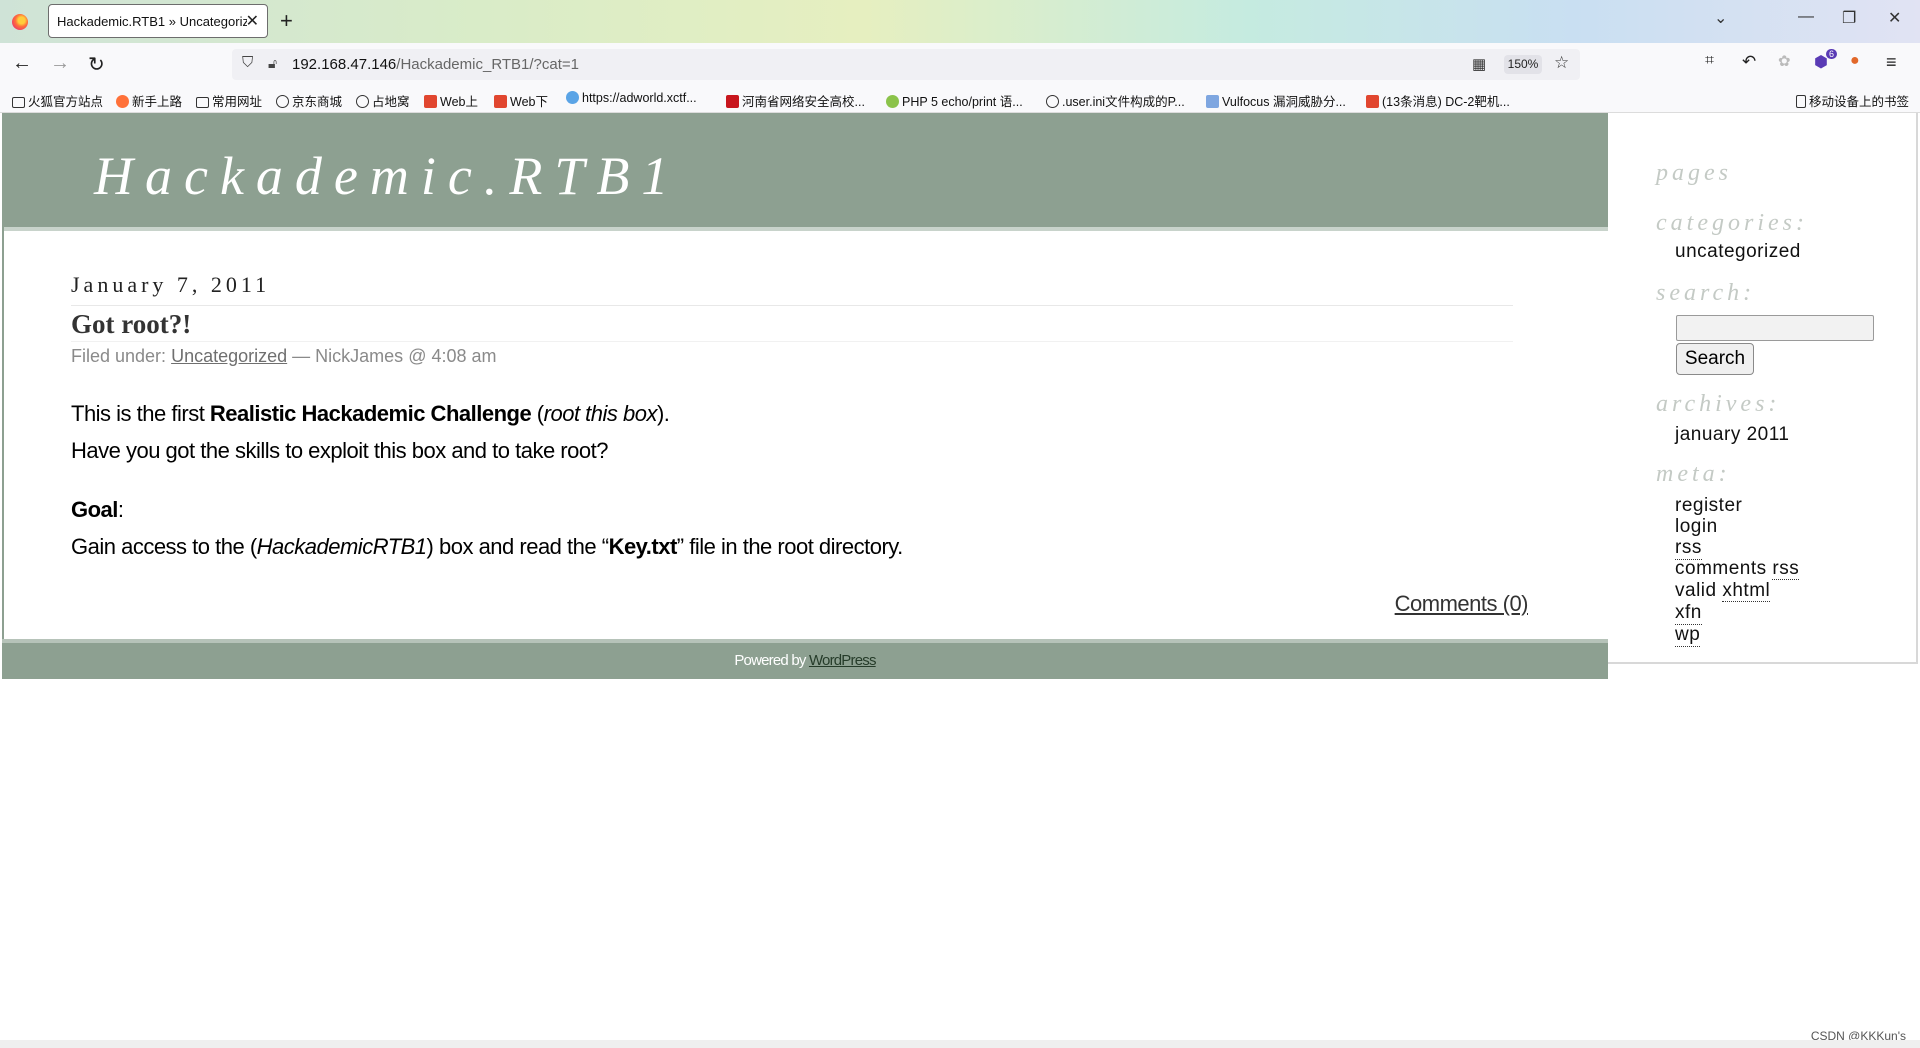 Image resolution: width=1920 pixels, height=1048 pixels. I want to click on bookmark-item: 京东商城, so click(309, 100).